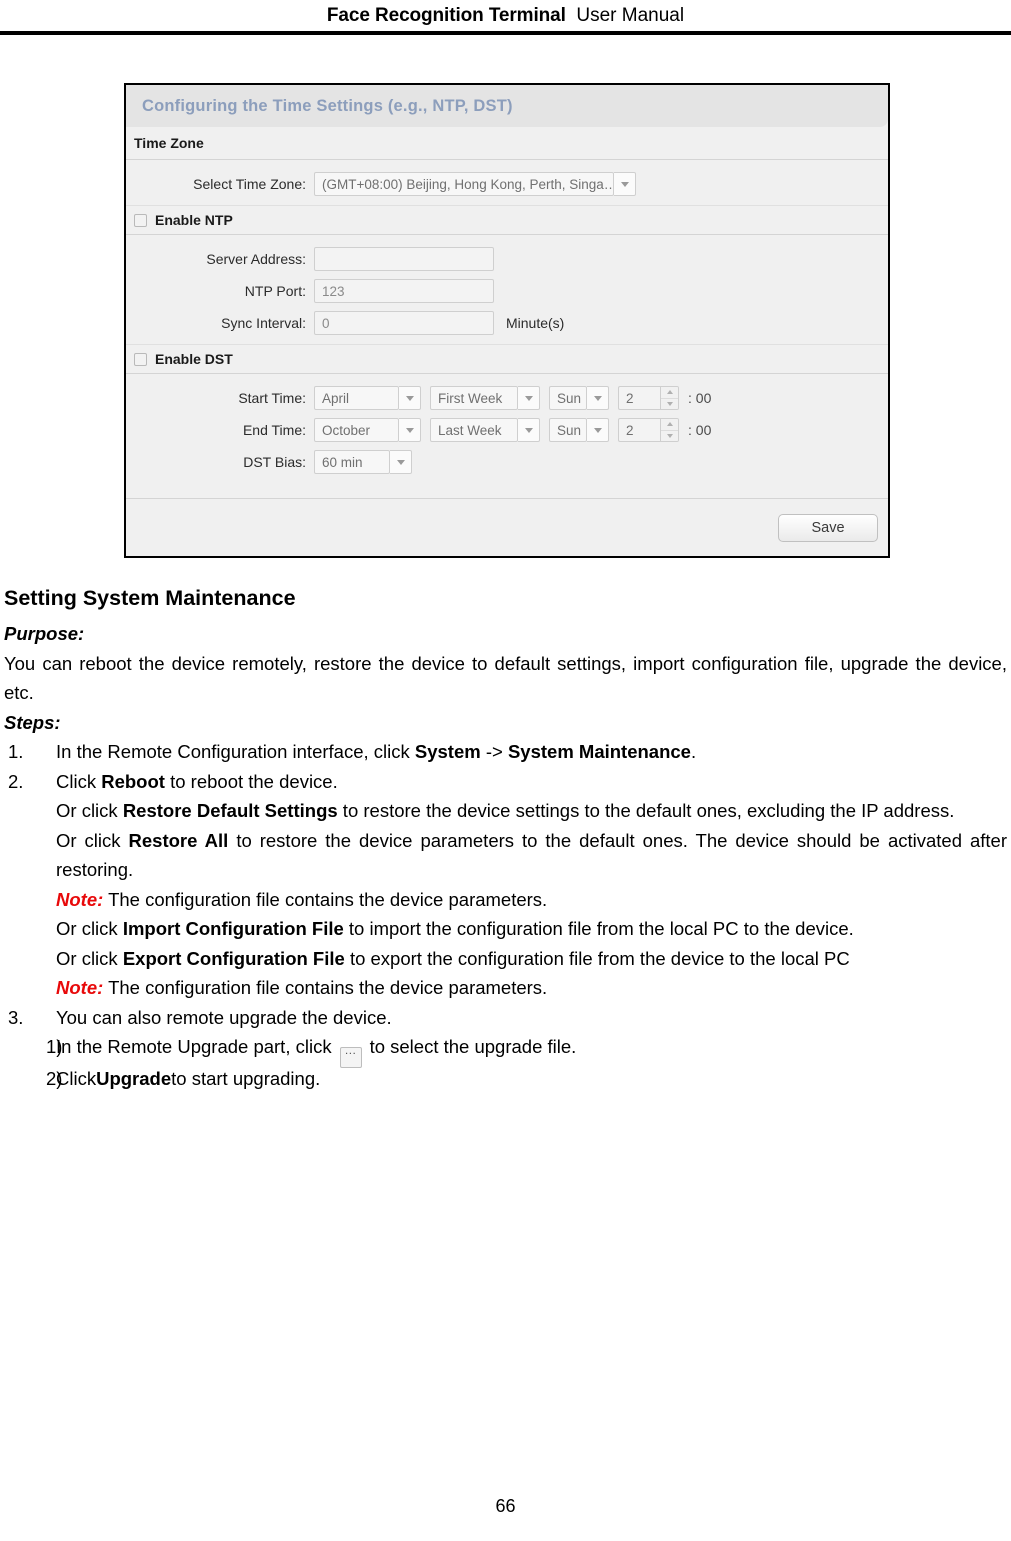 Image resolution: width=1011 pixels, height=1541 pixels. I want to click on page-header: Face Recognition Terminal User Manual, so click(505, 14).